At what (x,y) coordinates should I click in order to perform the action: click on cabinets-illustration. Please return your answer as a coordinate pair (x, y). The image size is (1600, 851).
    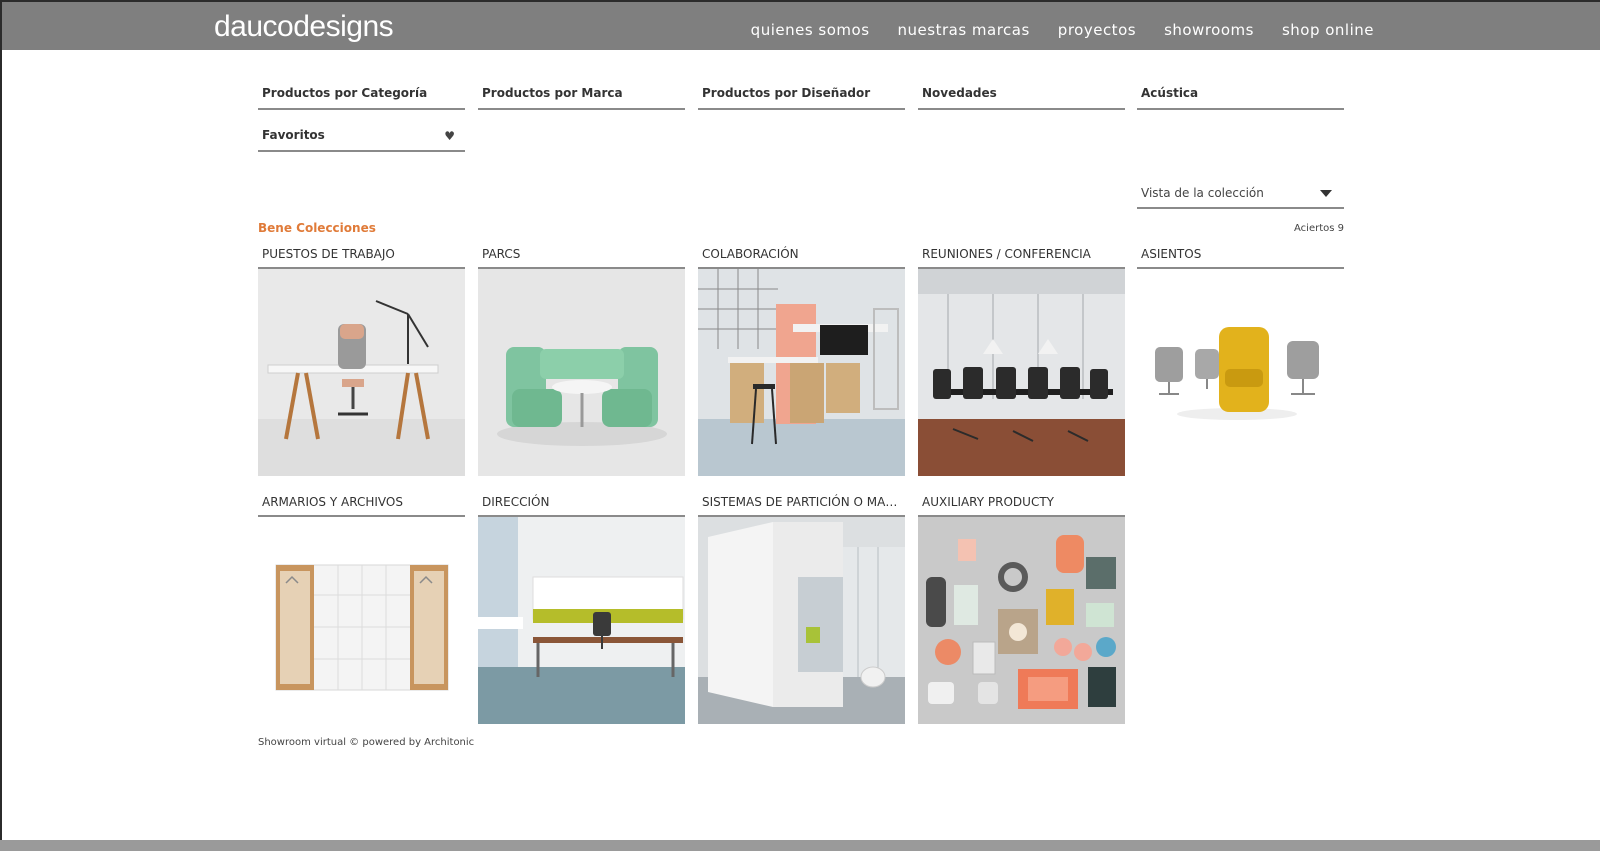
    Looking at the image, I should click on (361, 620).